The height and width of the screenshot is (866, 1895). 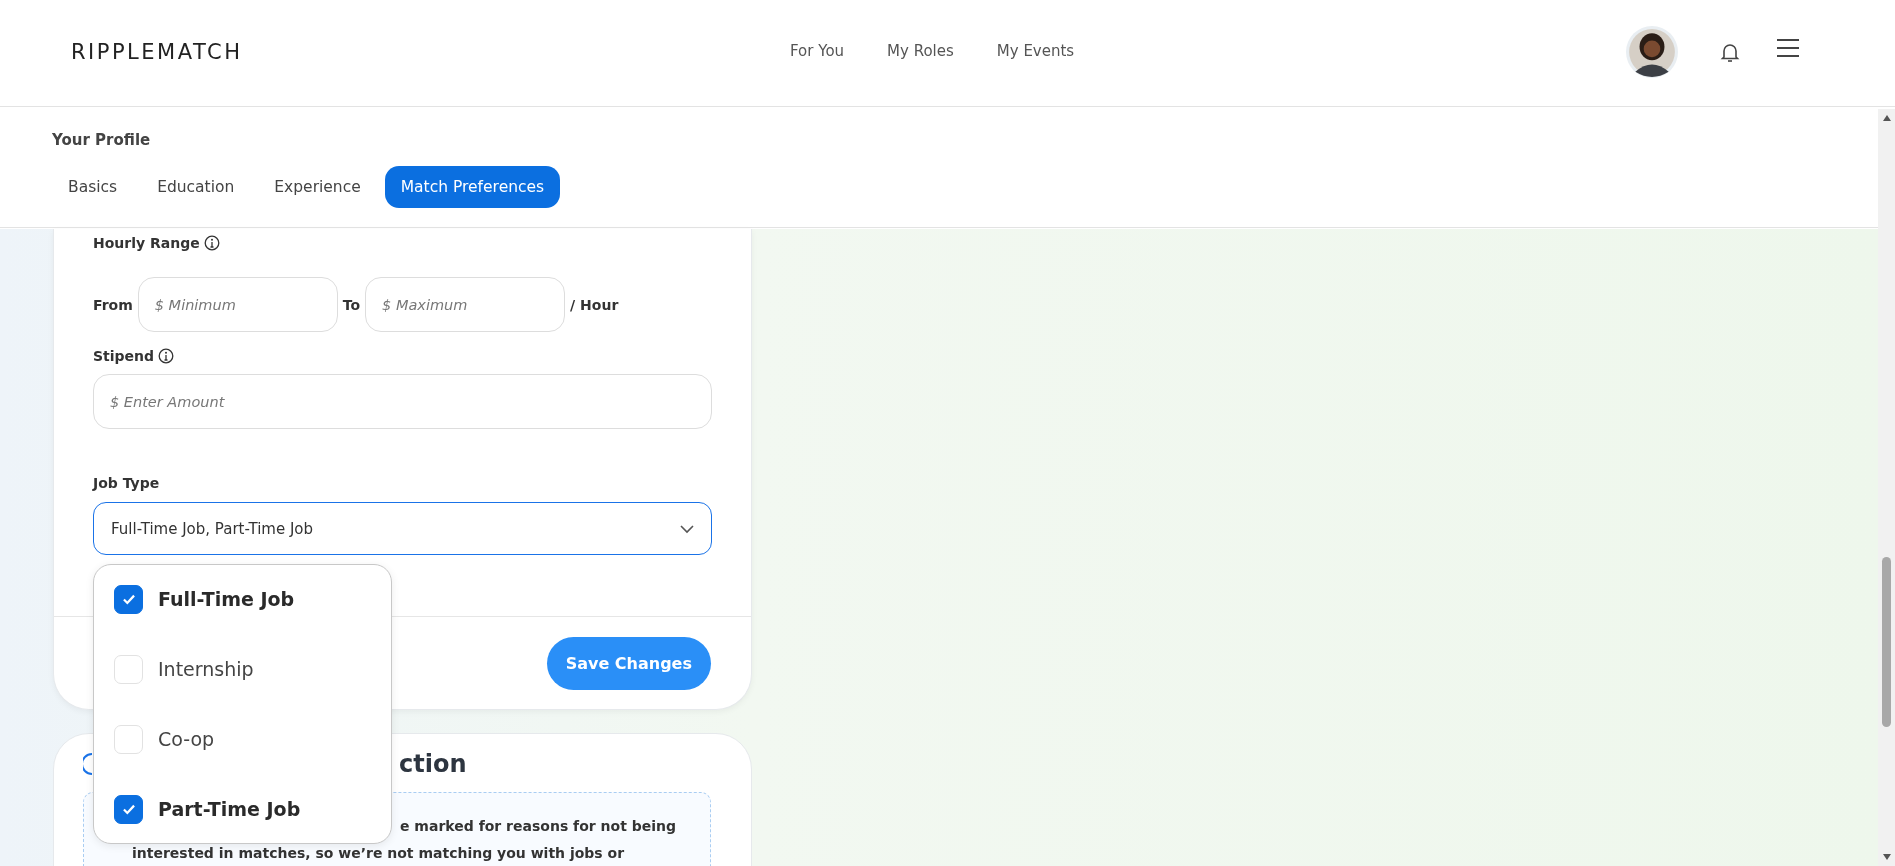 What do you see at coordinates (204, 599) in the screenshot?
I see `job-type-option: Full-Time Job` at bounding box center [204, 599].